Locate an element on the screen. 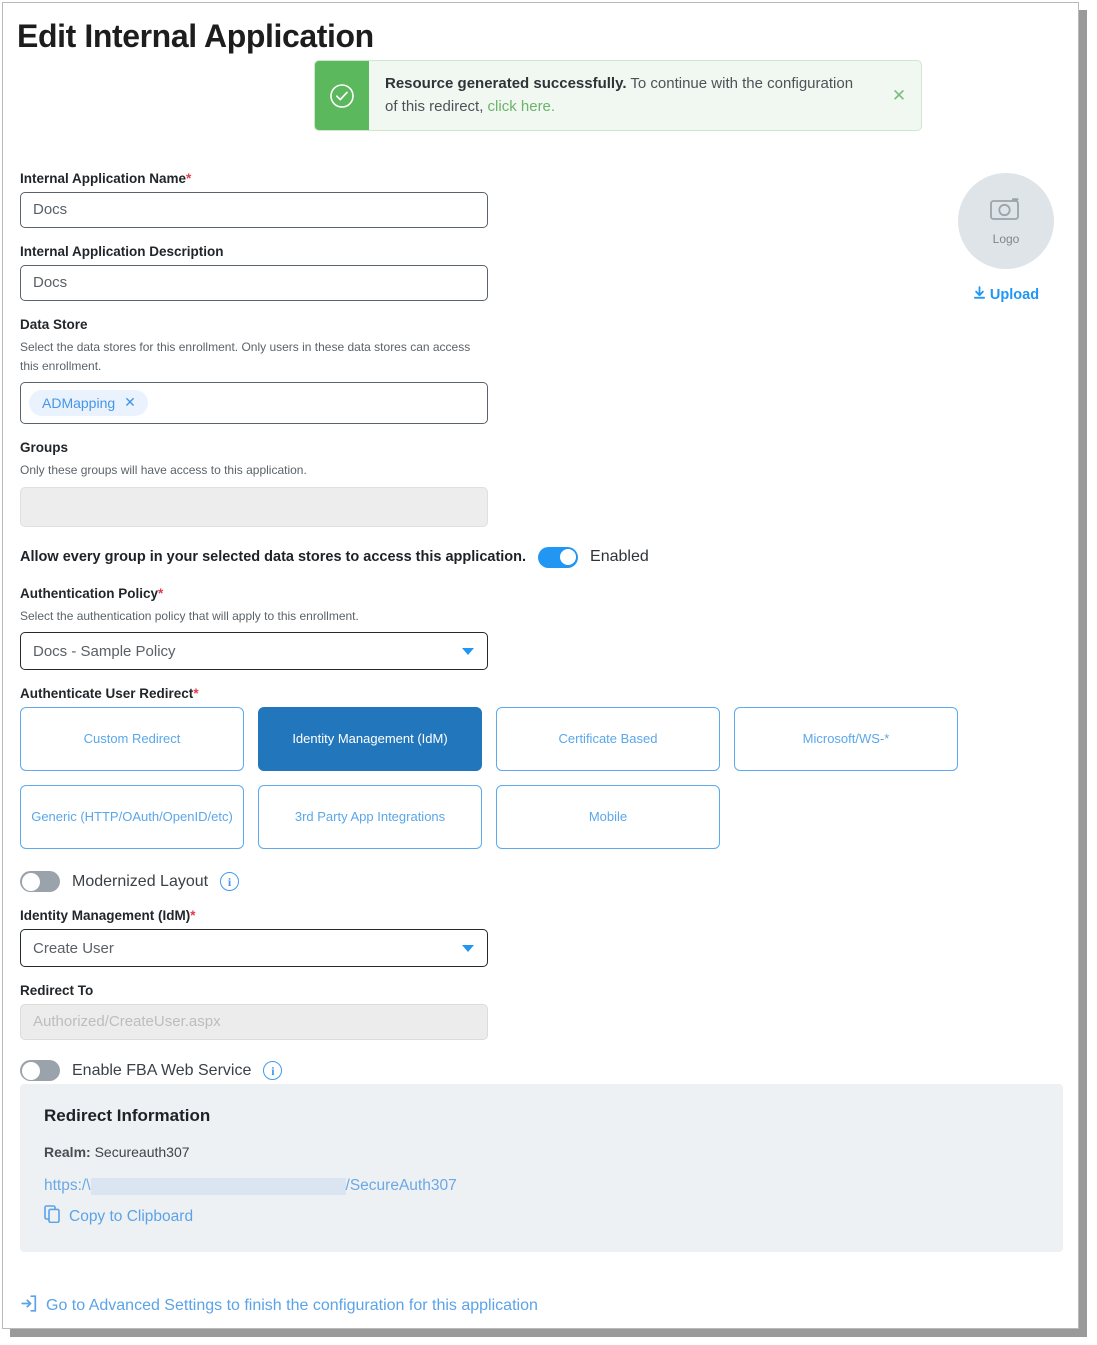 The image size is (1097, 1345). redirect-information-heading: Redirect Information is located at coordinates (127, 1115).